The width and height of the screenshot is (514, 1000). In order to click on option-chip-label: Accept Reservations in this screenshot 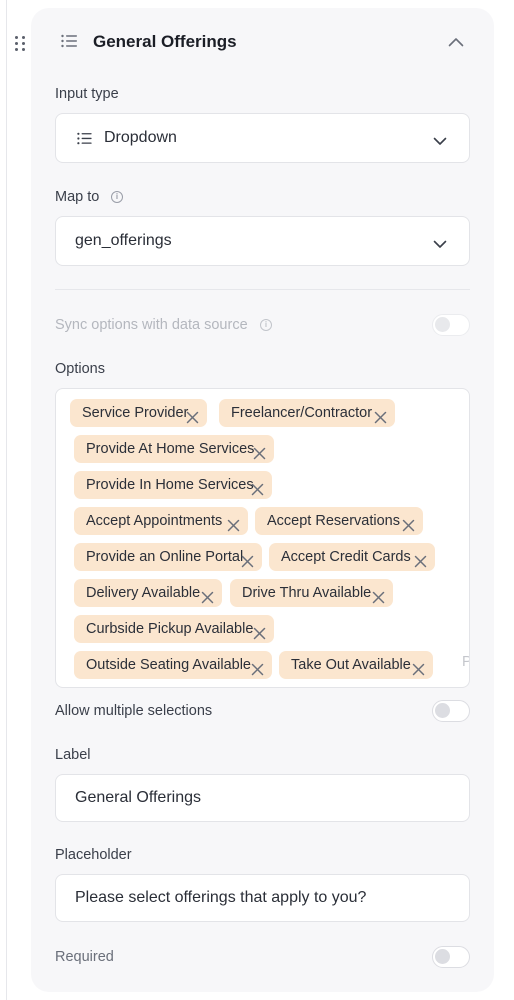, I will do `click(333, 521)`.